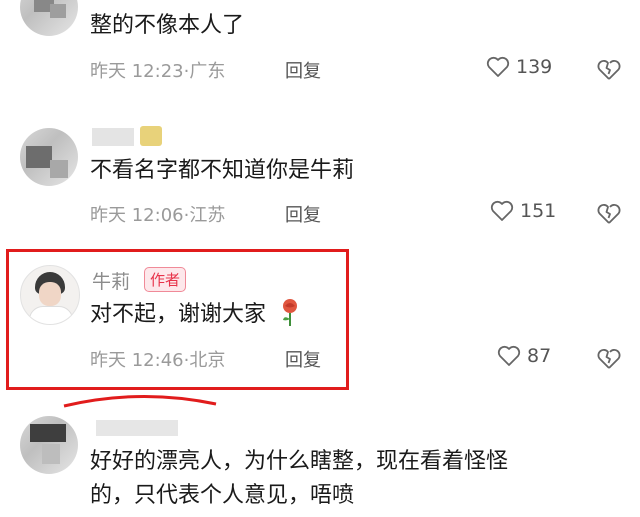 This screenshot has width=640, height=517. I want to click on comment-location: 广东, so click(207, 71).